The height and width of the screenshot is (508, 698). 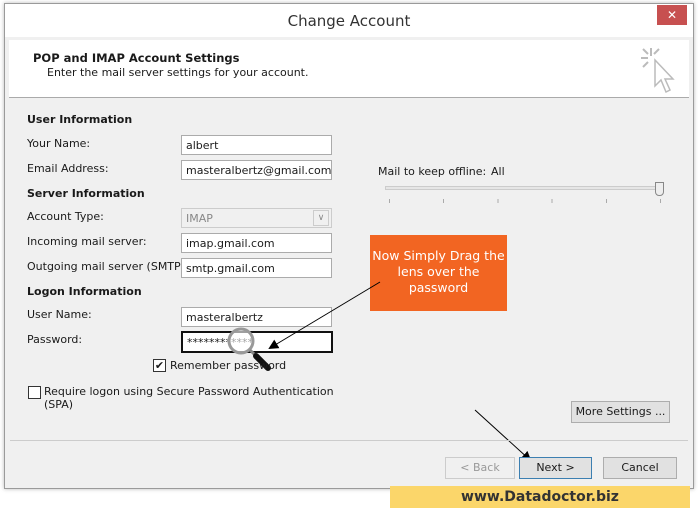 What do you see at coordinates (80, 119) in the screenshot?
I see `user-information-heading: User Information` at bounding box center [80, 119].